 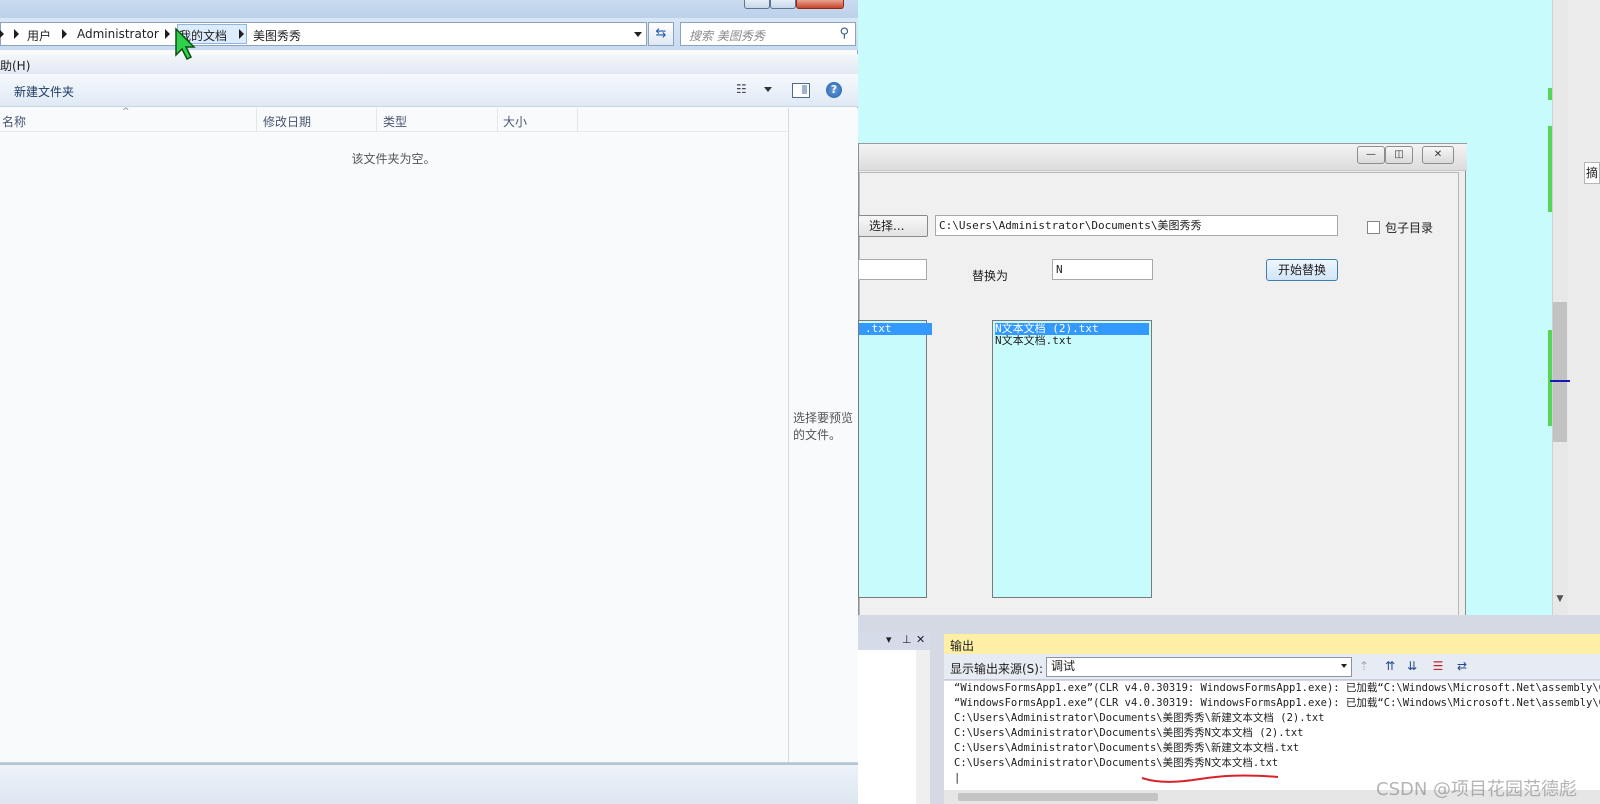 I want to click on status-divider, so click(x=429, y=764).